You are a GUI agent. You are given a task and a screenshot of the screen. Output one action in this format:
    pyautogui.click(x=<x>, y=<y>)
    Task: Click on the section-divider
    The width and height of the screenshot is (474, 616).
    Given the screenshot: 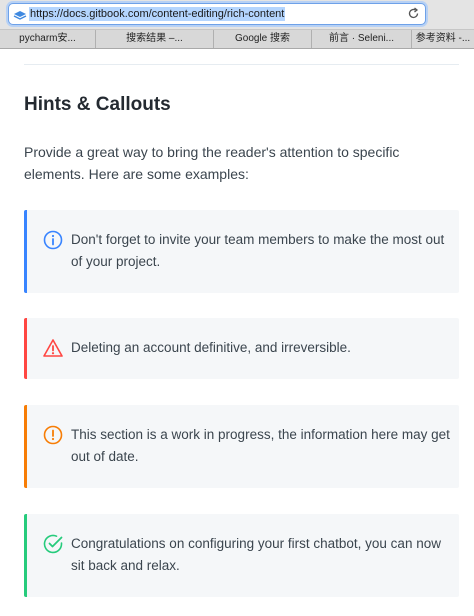 What is the action you would take?
    pyautogui.click(x=241, y=64)
    